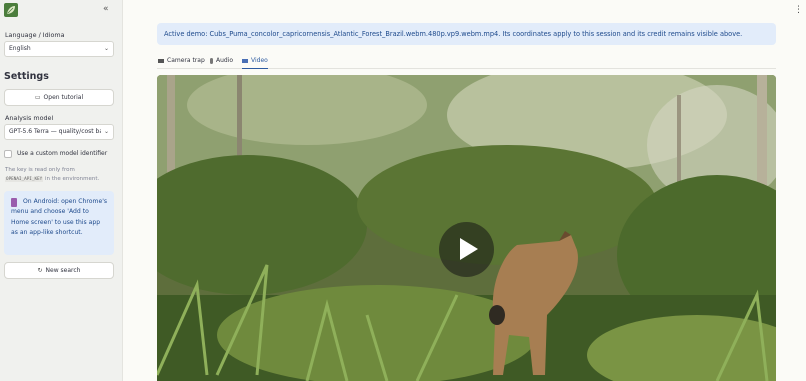  Describe the element at coordinates (24, 179) in the screenshot. I see `api-key-env-var: OPENAI_API_KEY` at that location.